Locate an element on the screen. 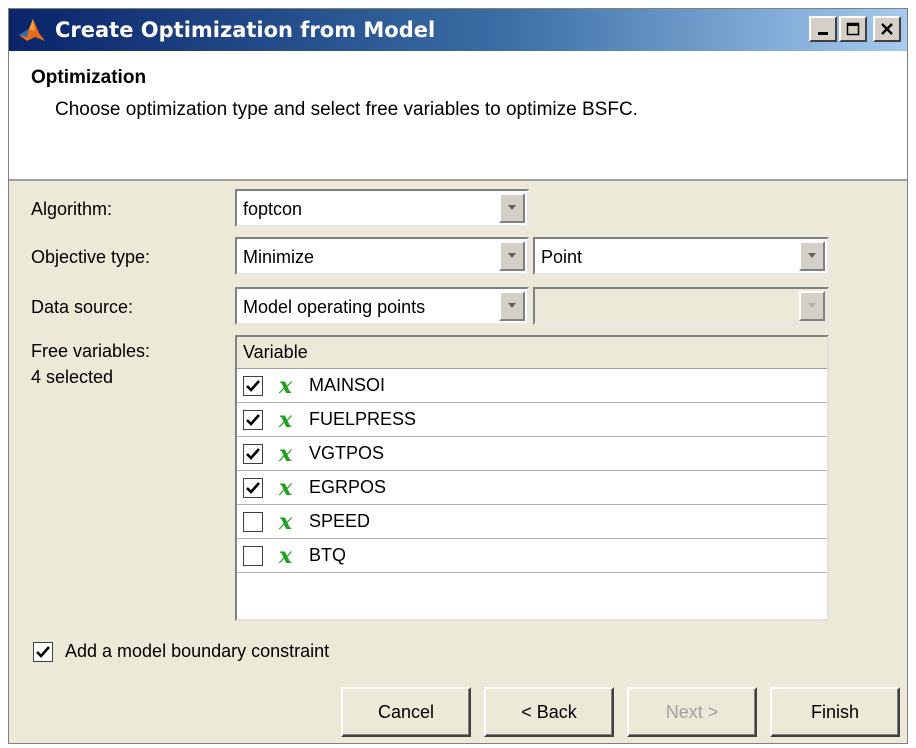  maximize-button is located at coordinates (853, 29).